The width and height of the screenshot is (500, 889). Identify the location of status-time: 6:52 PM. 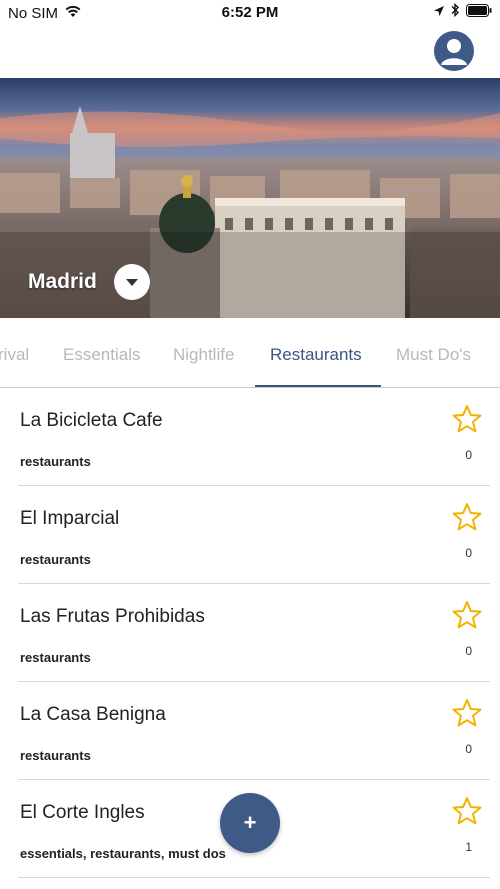
(250, 12).